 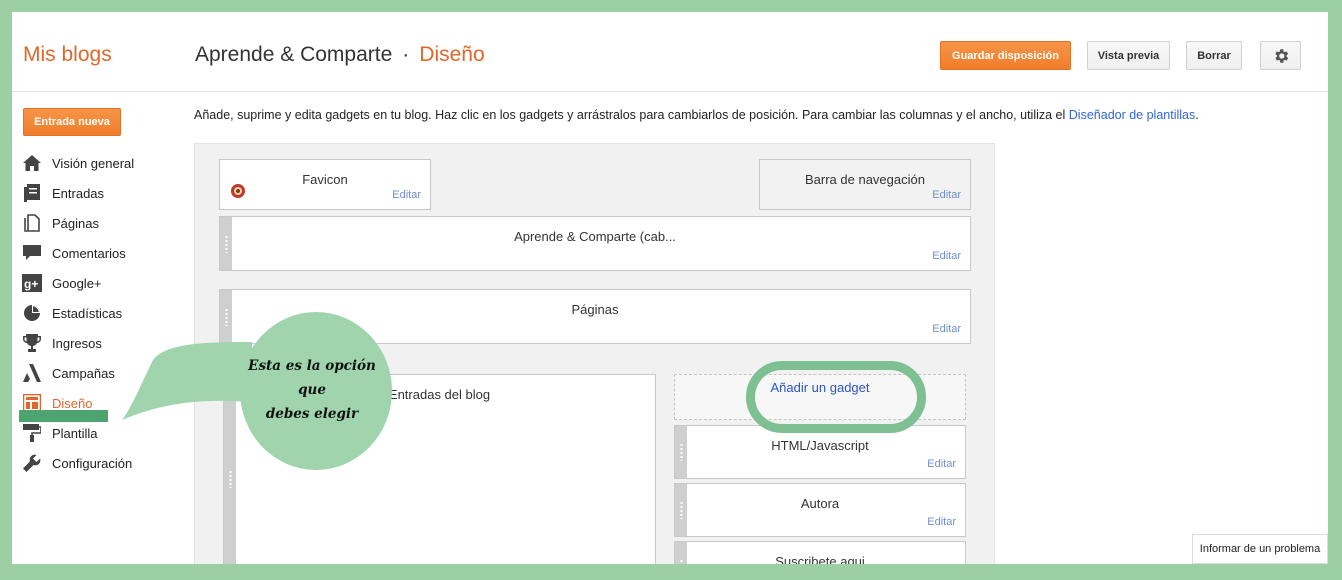 I want to click on sidebar-item-earnings: Ingresos, so click(x=78, y=343).